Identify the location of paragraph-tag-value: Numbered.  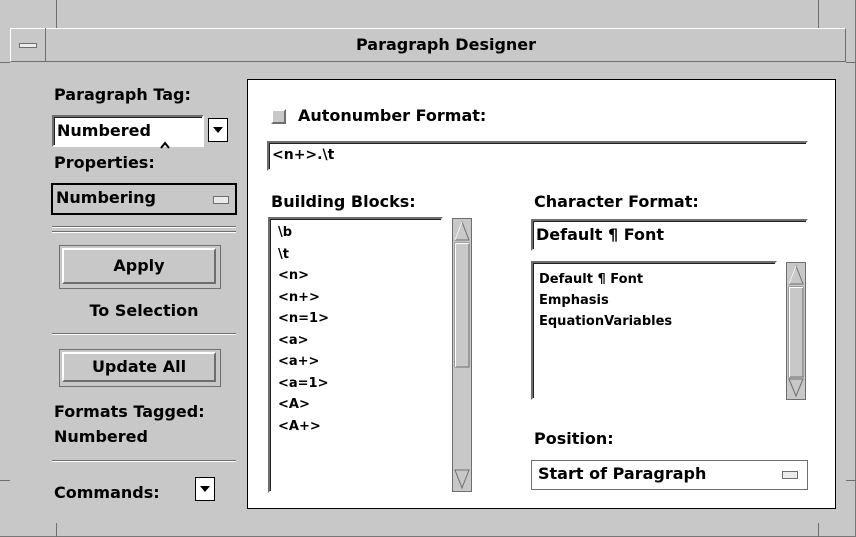
(104, 130).